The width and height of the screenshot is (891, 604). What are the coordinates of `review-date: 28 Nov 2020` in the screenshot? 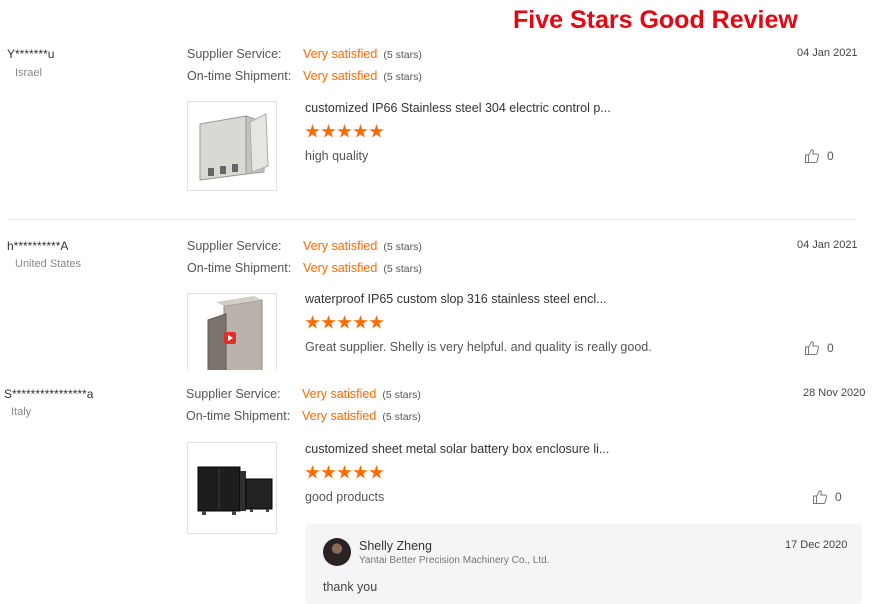 It's located at (834, 393).